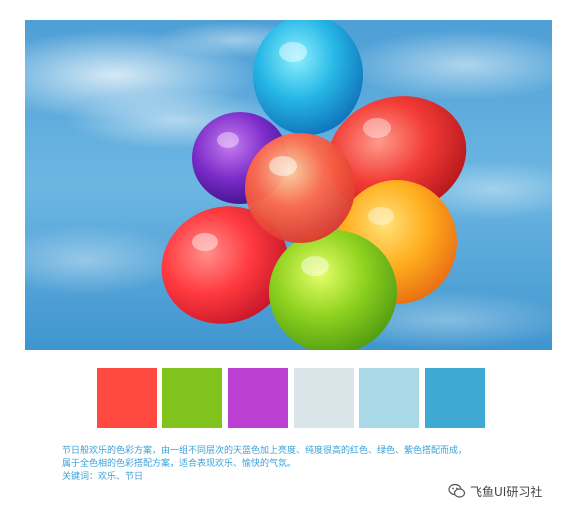  Describe the element at coordinates (455, 398) in the screenshot. I see `swatch-sky-blue` at that location.